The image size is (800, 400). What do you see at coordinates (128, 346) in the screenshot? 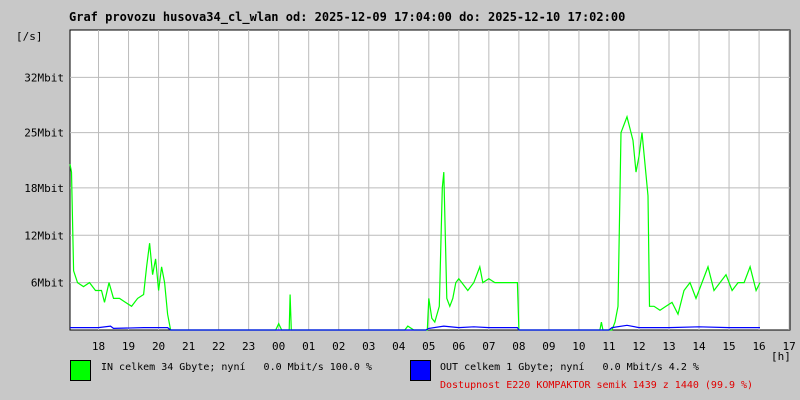
I see `x-tick-label: 19` at bounding box center [128, 346].